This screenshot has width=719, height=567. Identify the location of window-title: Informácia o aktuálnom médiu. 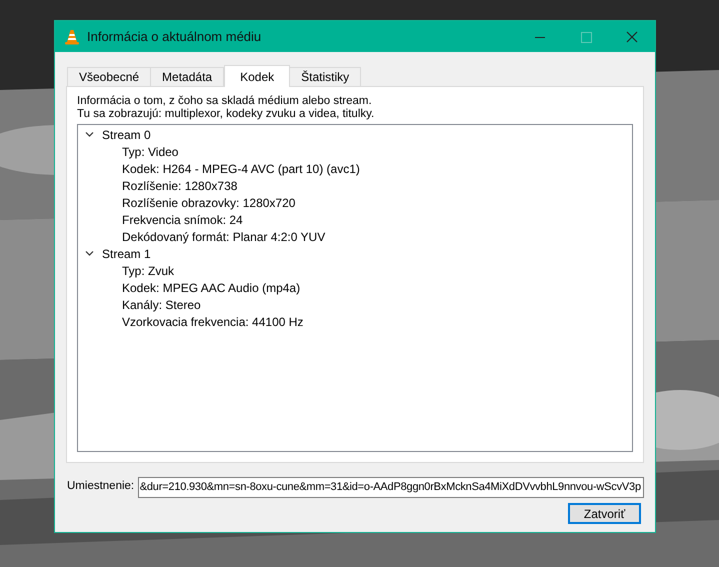
(174, 37).